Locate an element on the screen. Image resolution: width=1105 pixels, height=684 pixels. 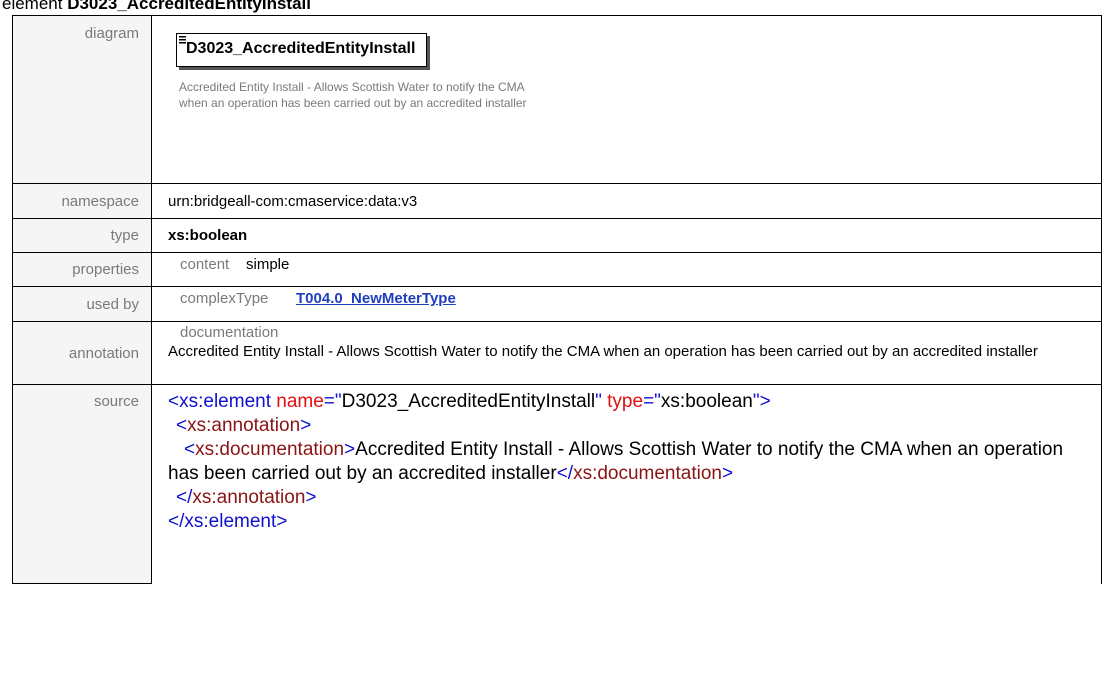
row-label-type: type is located at coordinates (82, 235).